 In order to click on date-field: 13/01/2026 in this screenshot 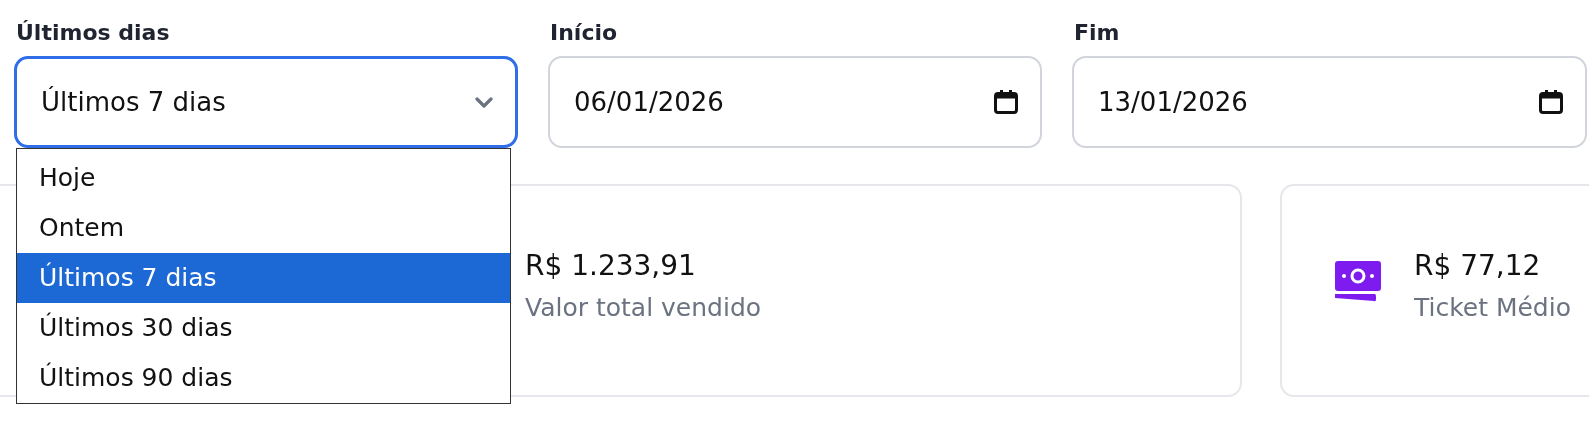, I will do `click(1329, 102)`.